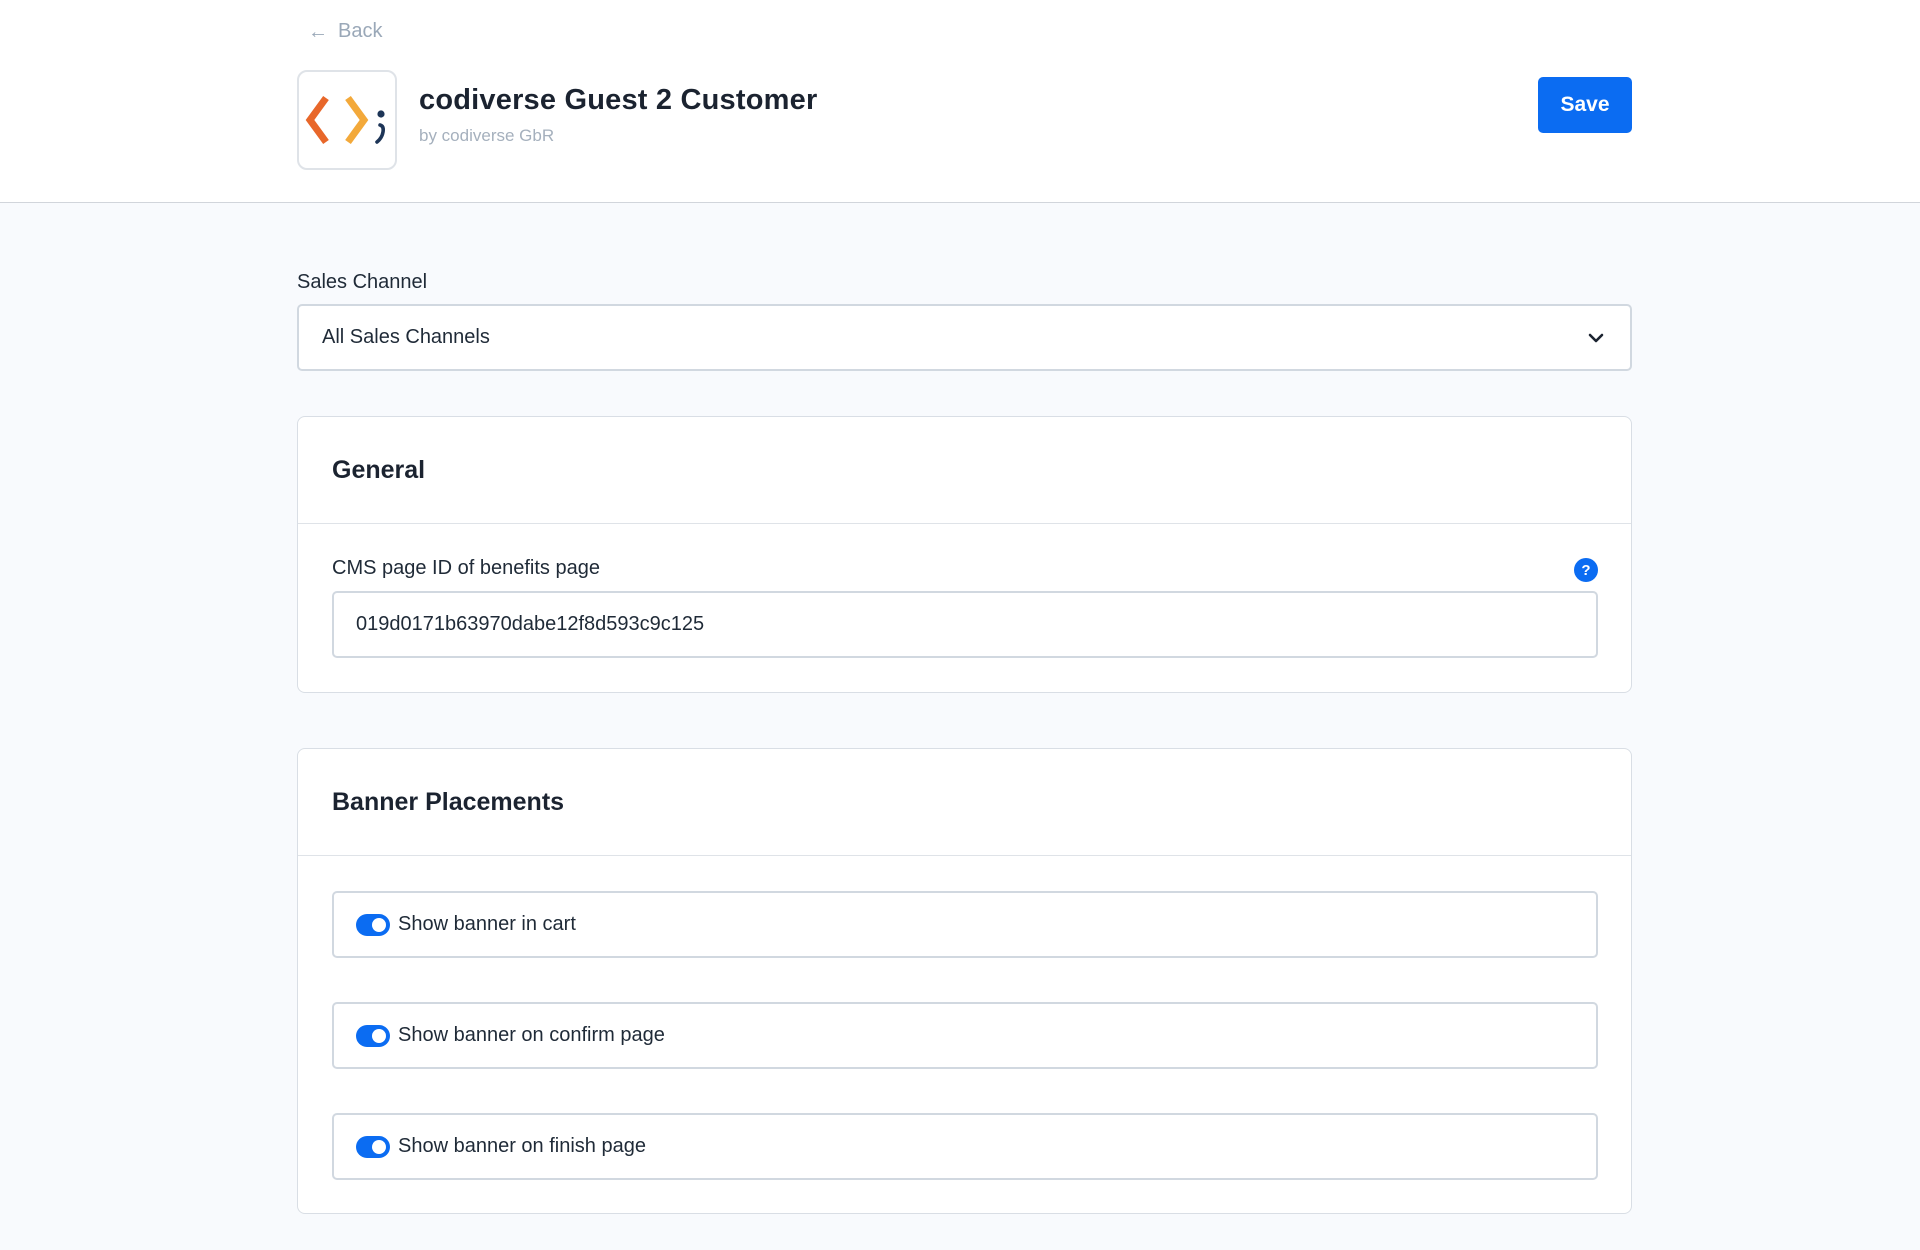 The width and height of the screenshot is (1920, 1250). I want to click on sales-channel-select: All Sales Channels, so click(964, 337).